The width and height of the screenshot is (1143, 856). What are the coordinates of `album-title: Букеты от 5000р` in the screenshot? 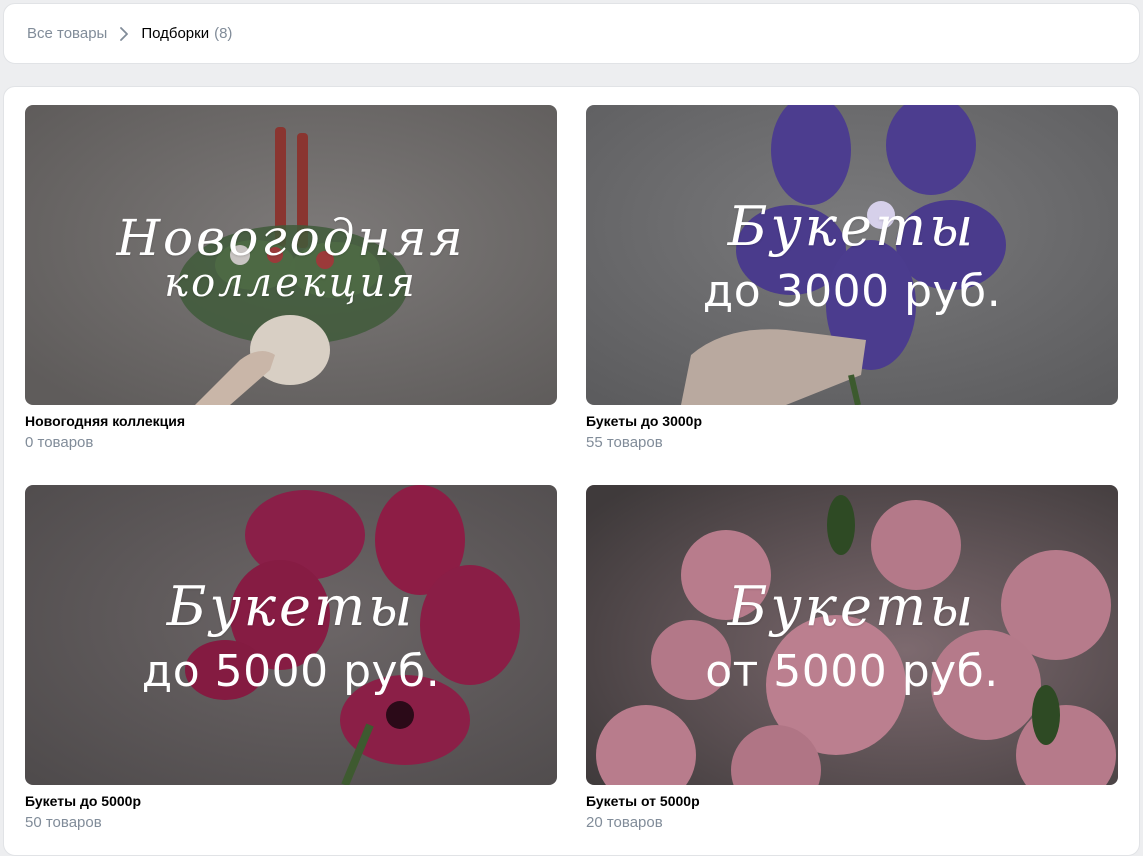 It's located at (852, 801).